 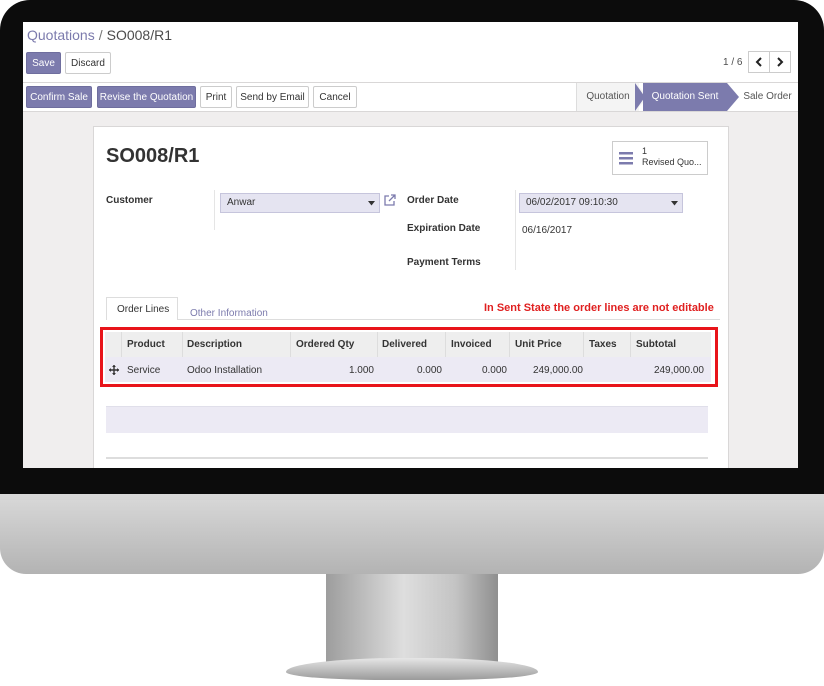 What do you see at coordinates (407, 419) in the screenshot?
I see `empty-row` at bounding box center [407, 419].